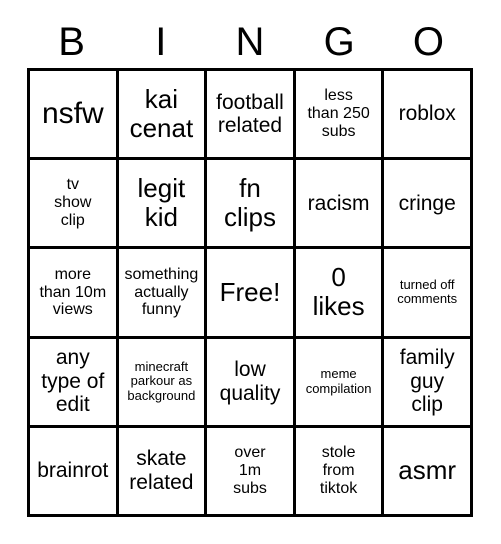  I want to click on bingo-cell: more than 10m views, so click(74, 294).